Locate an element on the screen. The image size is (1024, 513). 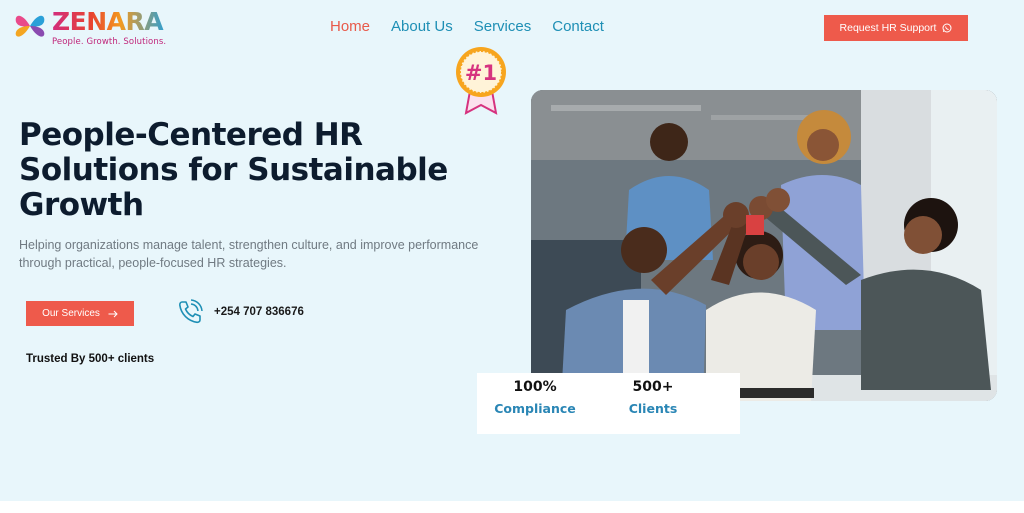
logo-flower-icon is located at coordinates (30, 26).